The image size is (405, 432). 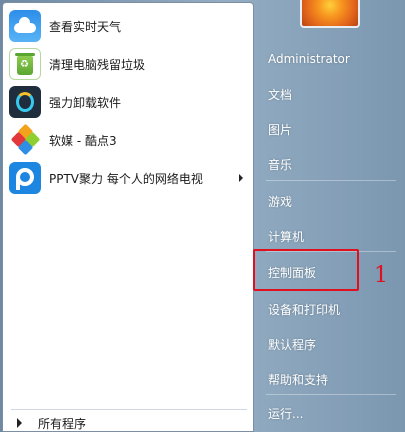 I want to click on right-item-music: 音乐, so click(x=277, y=164).